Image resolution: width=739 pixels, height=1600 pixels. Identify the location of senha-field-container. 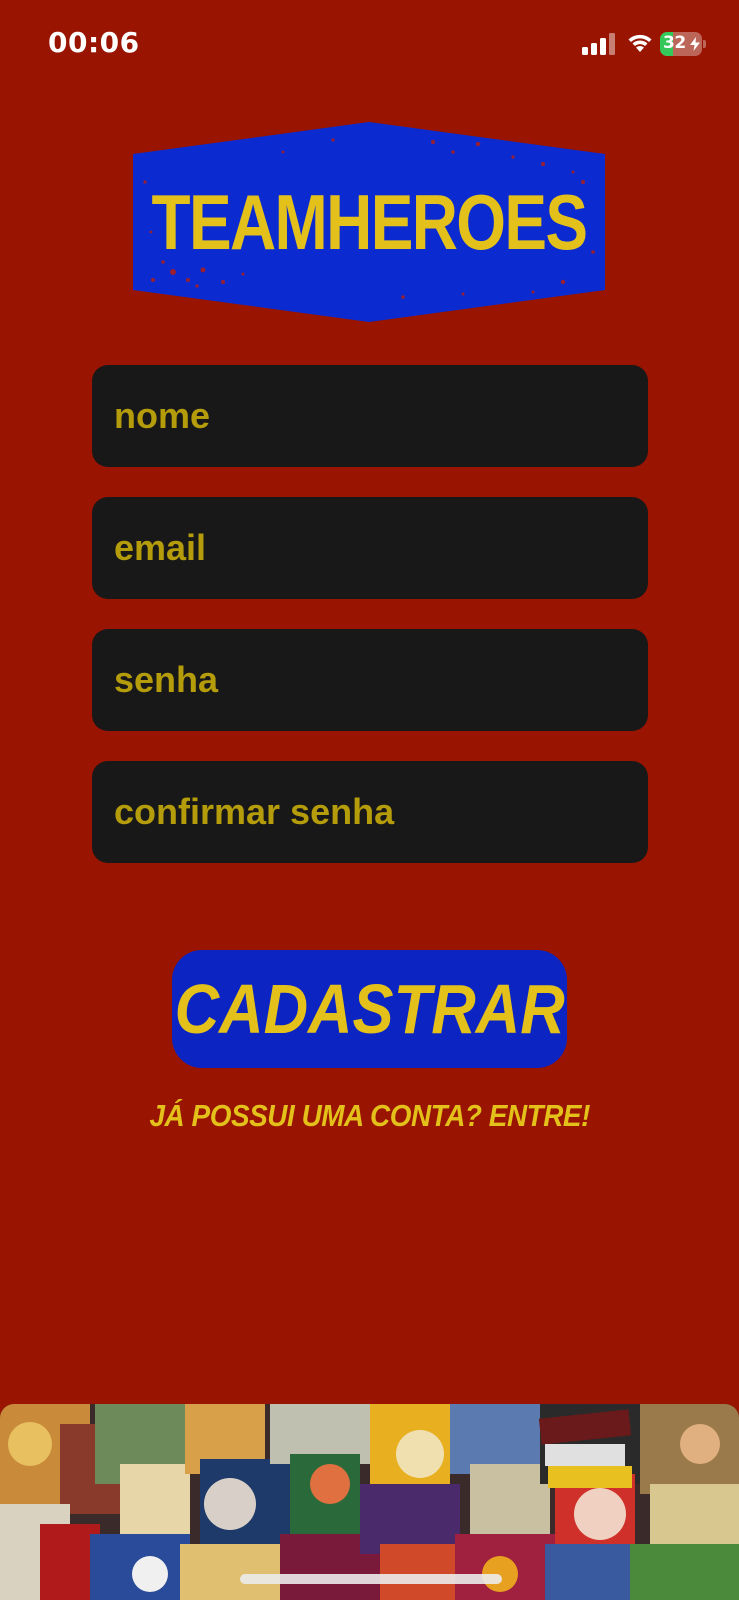
(370, 680).